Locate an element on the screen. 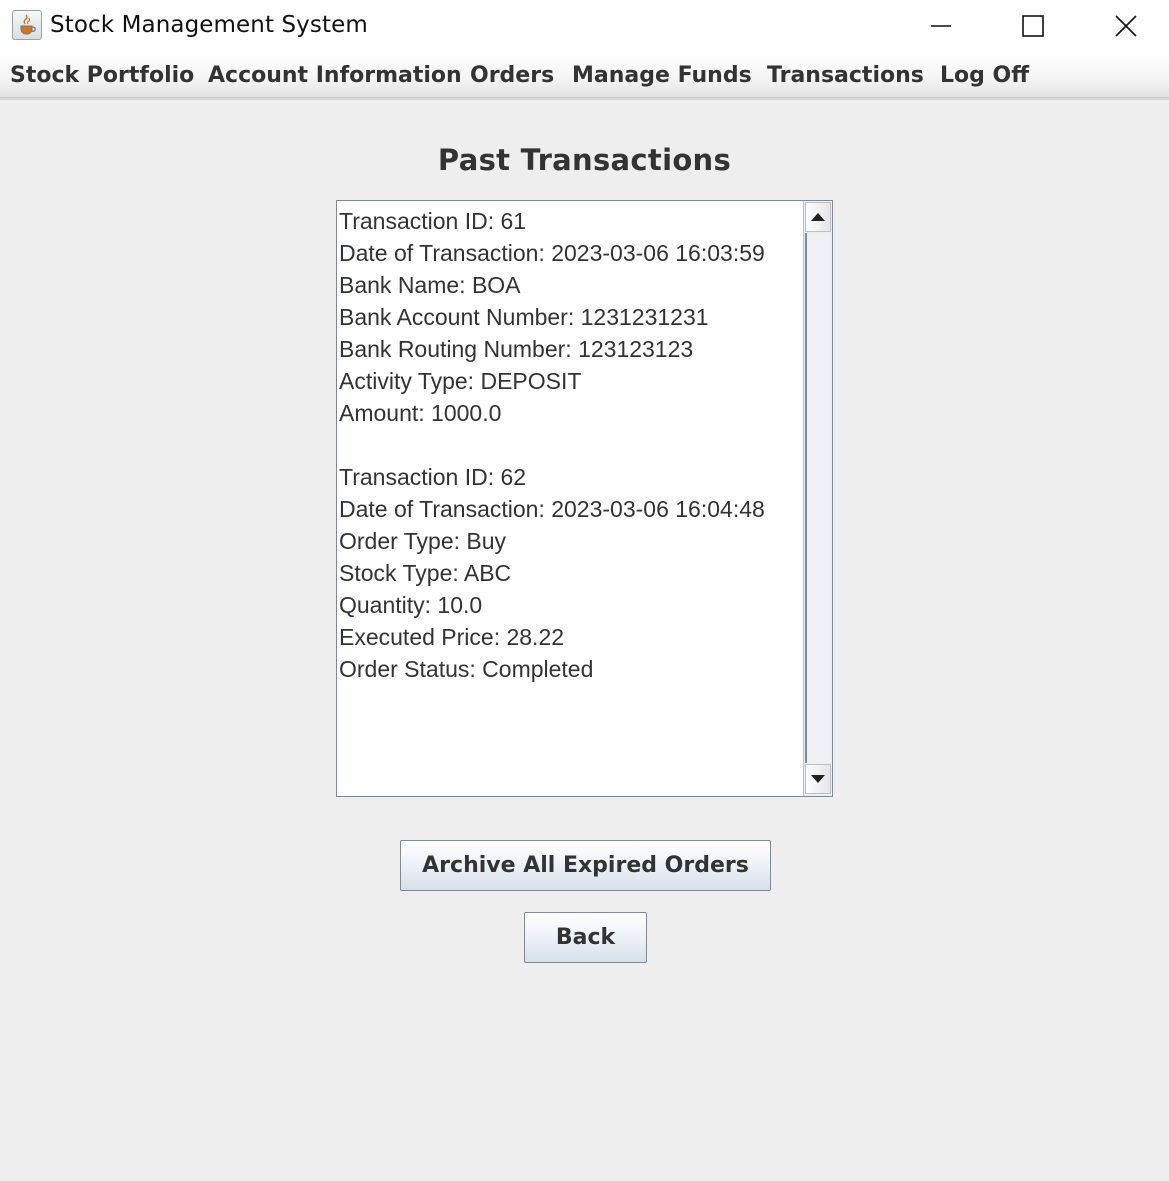 The image size is (1169, 1181). java-coffee-icon is located at coordinates (27, 25).